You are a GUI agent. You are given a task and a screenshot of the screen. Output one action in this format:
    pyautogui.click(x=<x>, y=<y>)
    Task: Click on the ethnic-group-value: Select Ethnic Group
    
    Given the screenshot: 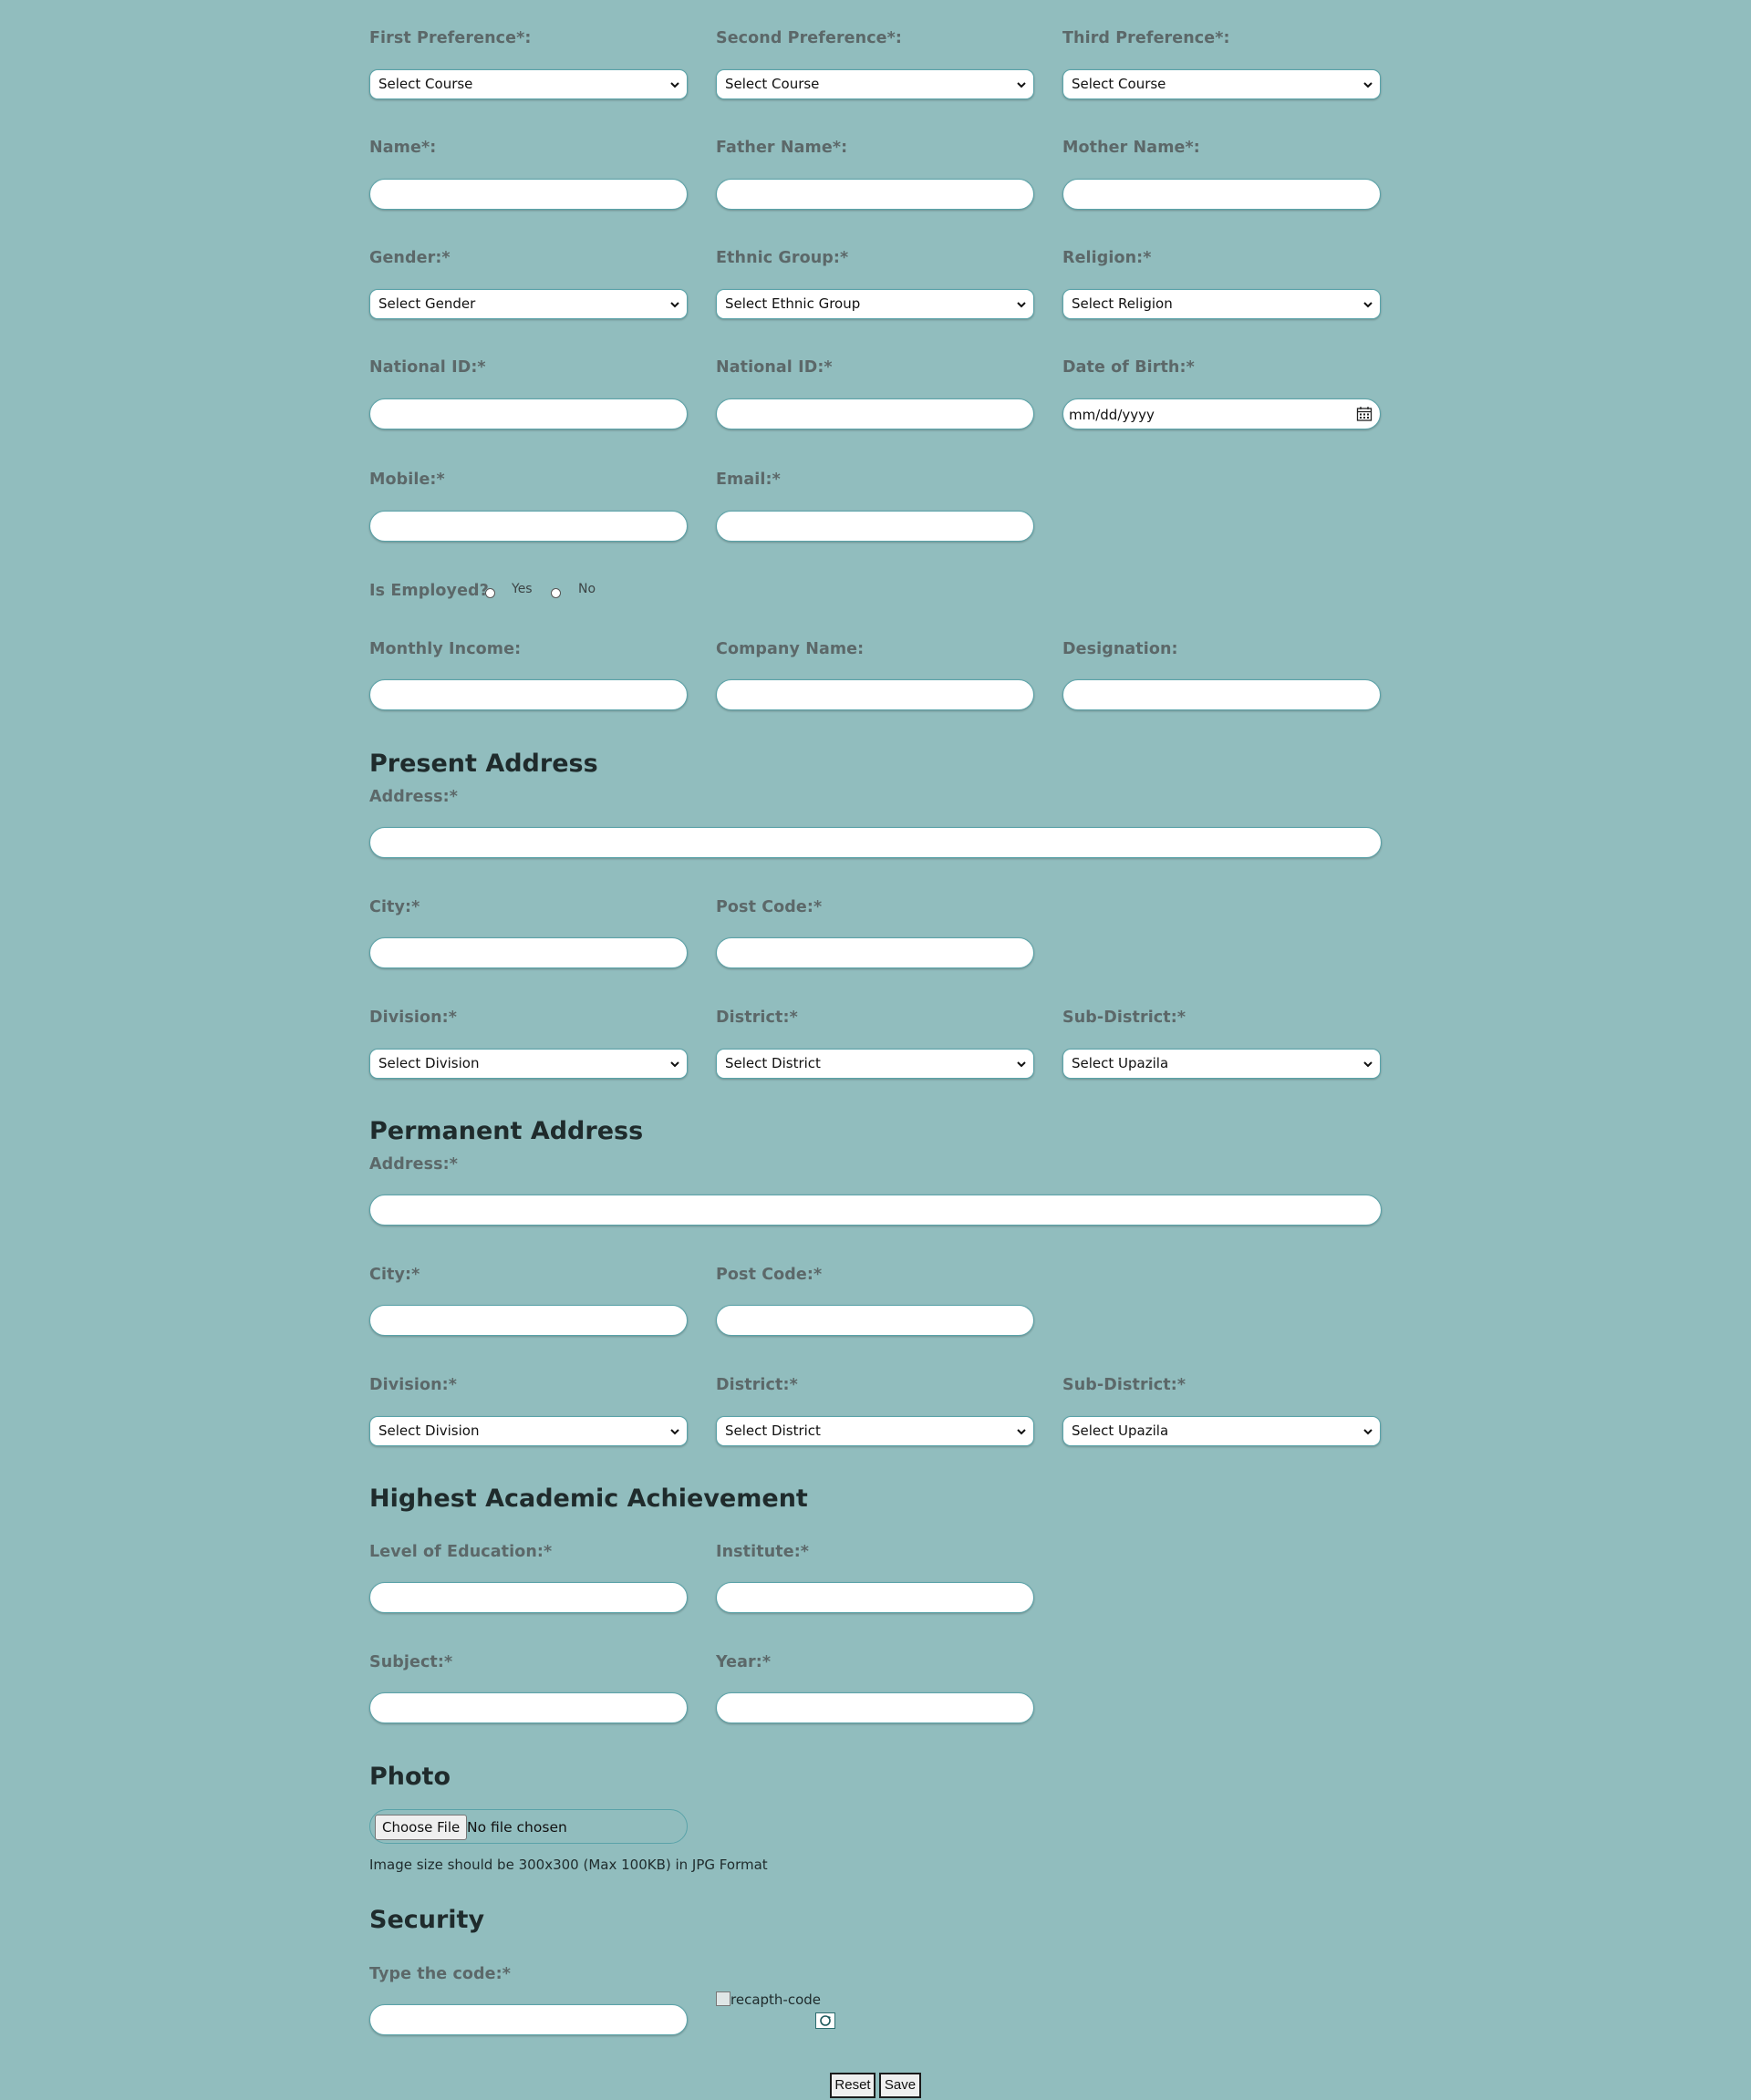 What is the action you would take?
    pyautogui.click(x=793, y=303)
    